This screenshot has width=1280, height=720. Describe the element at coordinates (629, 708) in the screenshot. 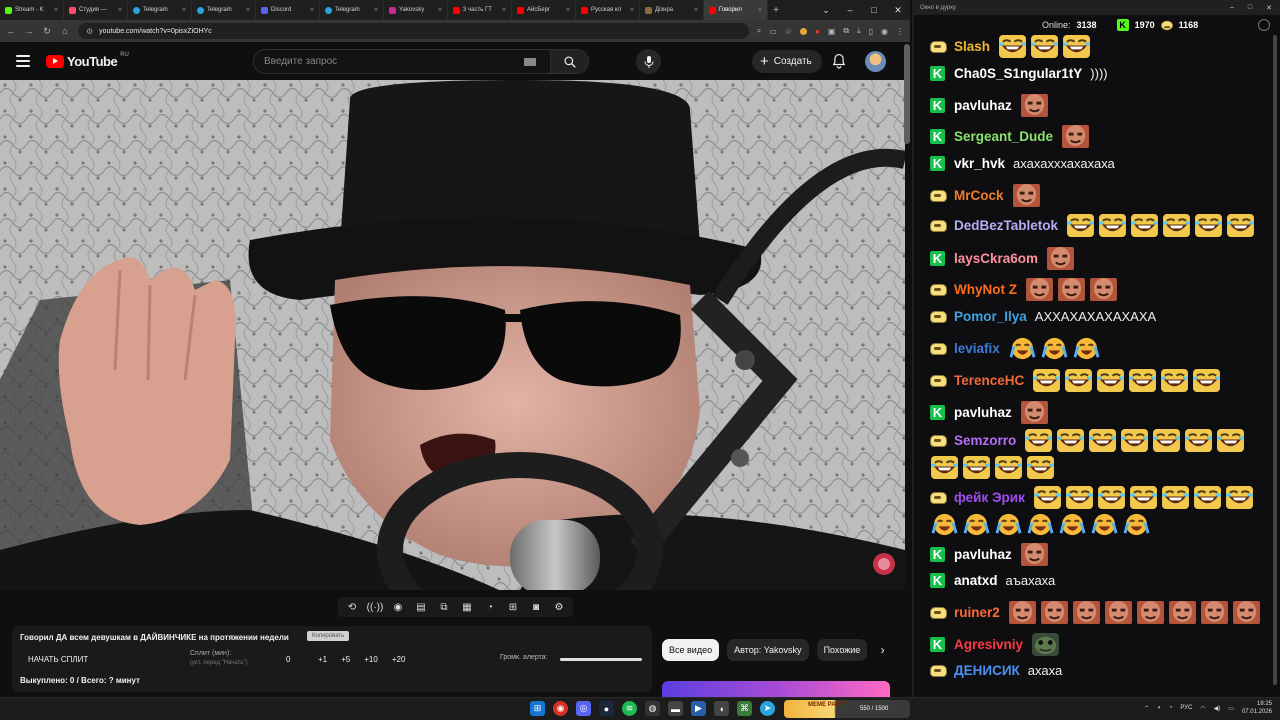

I see `spotify-icon: ≋` at that location.